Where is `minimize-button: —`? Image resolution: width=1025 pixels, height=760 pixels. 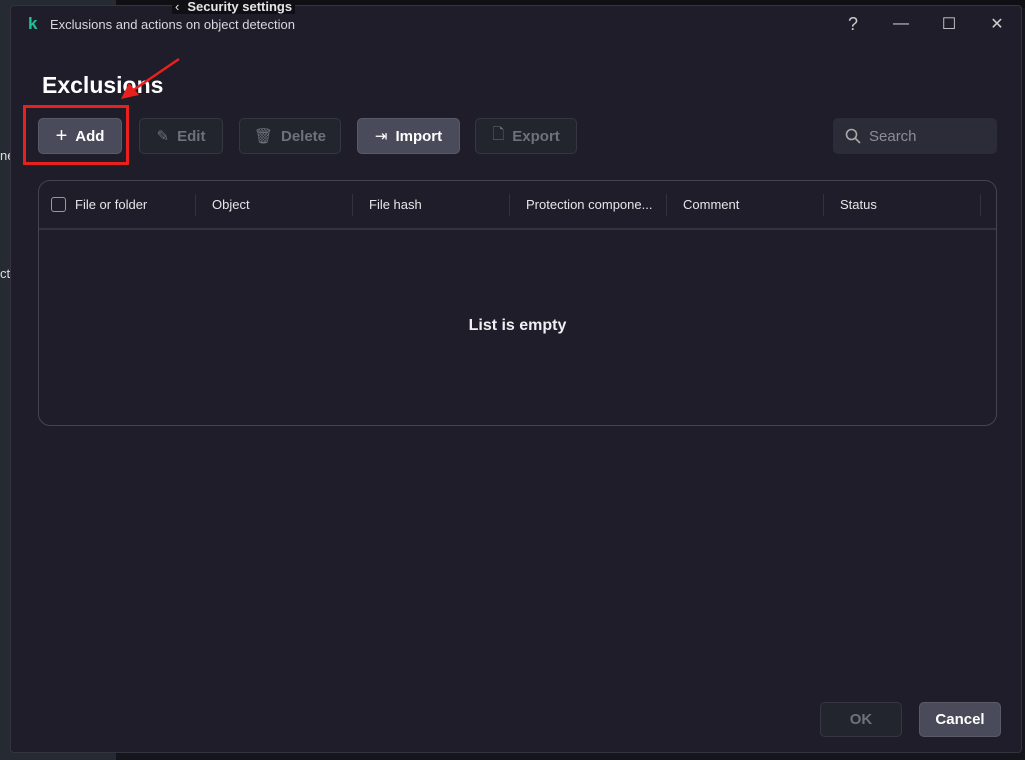 minimize-button: — is located at coordinates (901, 24).